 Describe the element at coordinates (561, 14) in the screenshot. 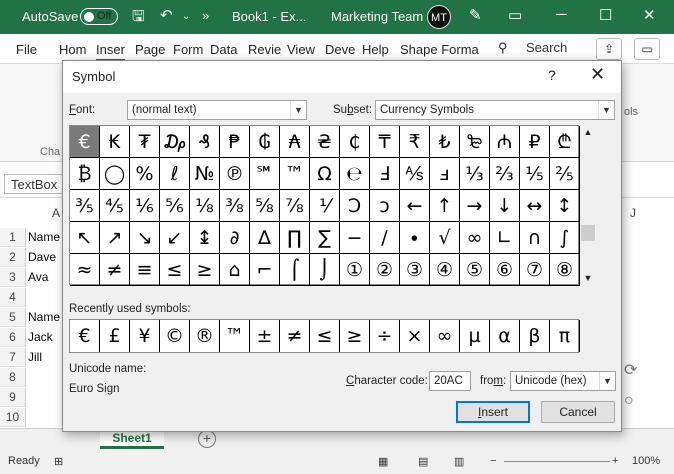

I see `minimize-icon: ─` at that location.